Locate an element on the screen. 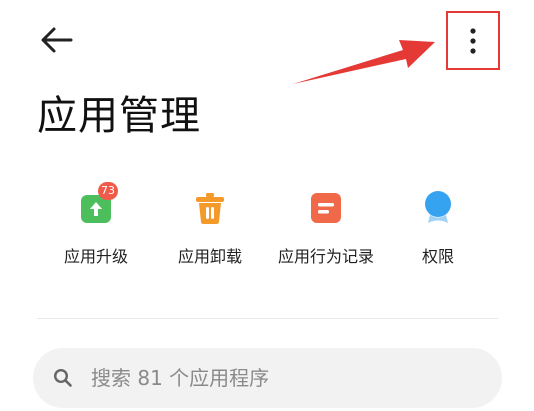 The image size is (534, 411). permission-icon is located at coordinates (438, 207).